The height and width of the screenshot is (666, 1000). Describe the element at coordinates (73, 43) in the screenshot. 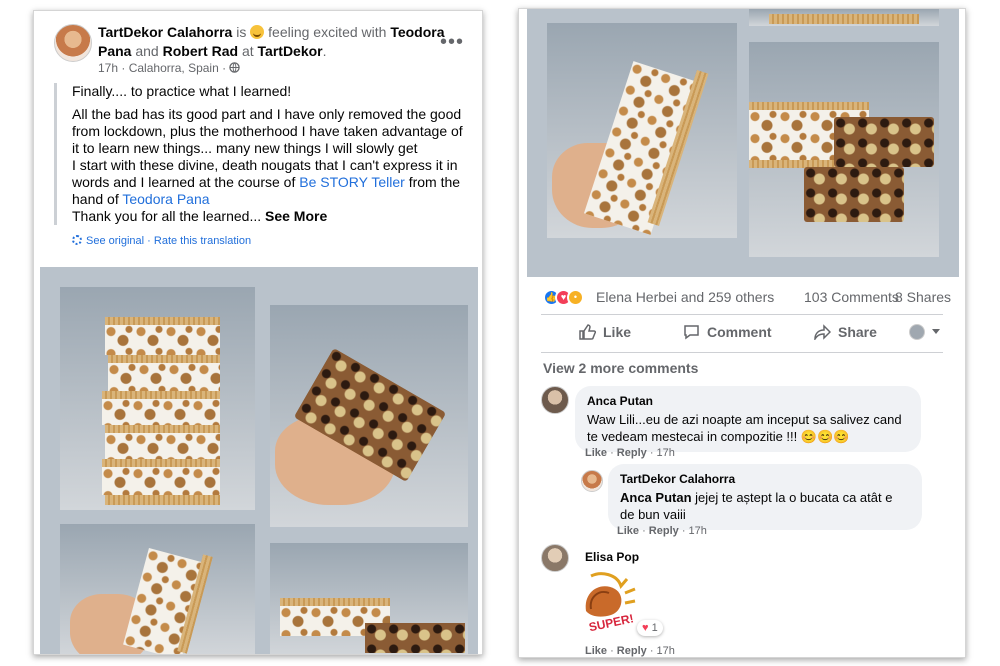

I see `author-avatar` at that location.